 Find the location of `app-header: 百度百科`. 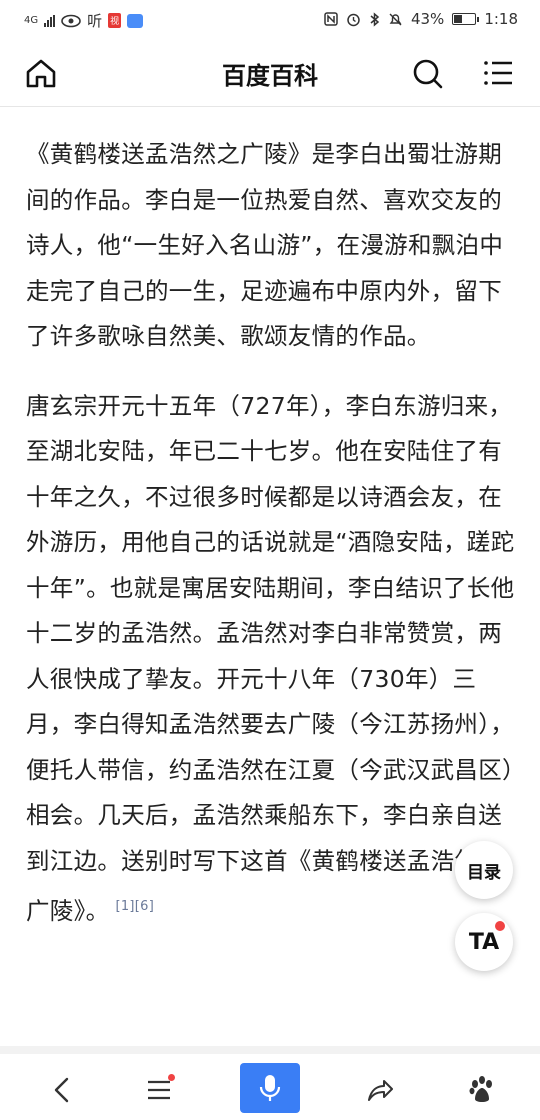

app-header: 百度百科 is located at coordinates (270, 73).